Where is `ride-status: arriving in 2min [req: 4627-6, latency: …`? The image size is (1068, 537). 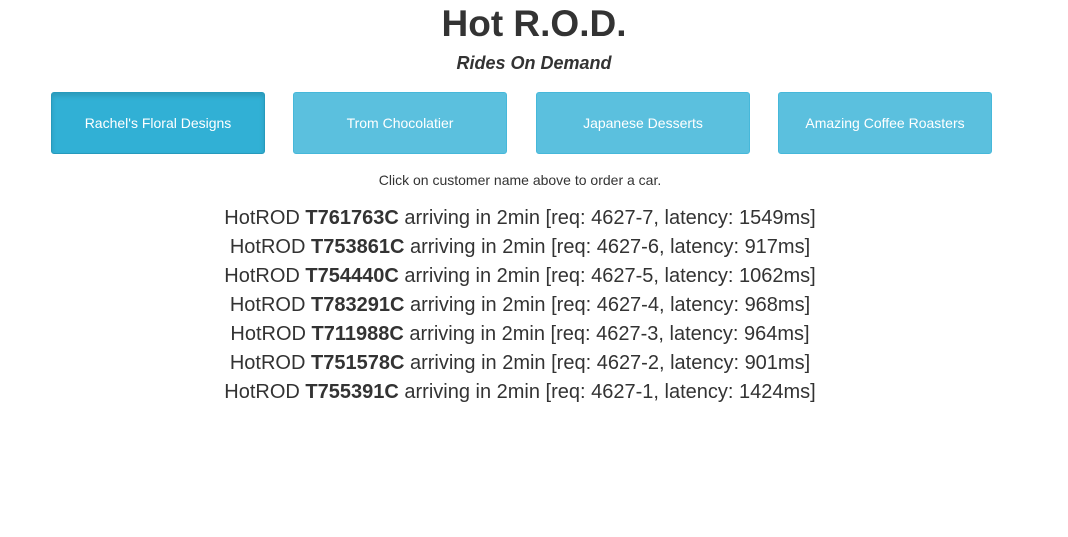
ride-status: arriving in 2min [req: 4627-6, latency: … is located at coordinates (610, 247).